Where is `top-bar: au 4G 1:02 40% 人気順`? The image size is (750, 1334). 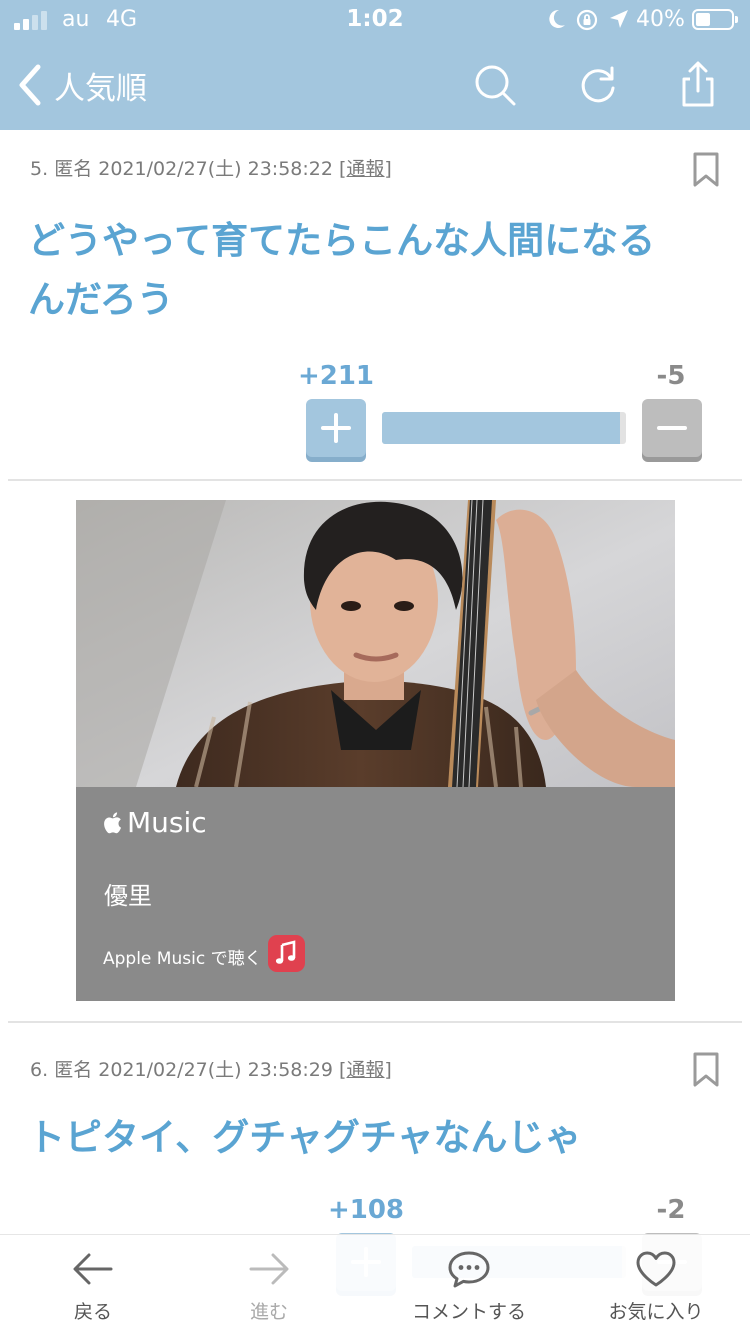 top-bar: au 4G 1:02 40% 人気順 is located at coordinates (375, 65).